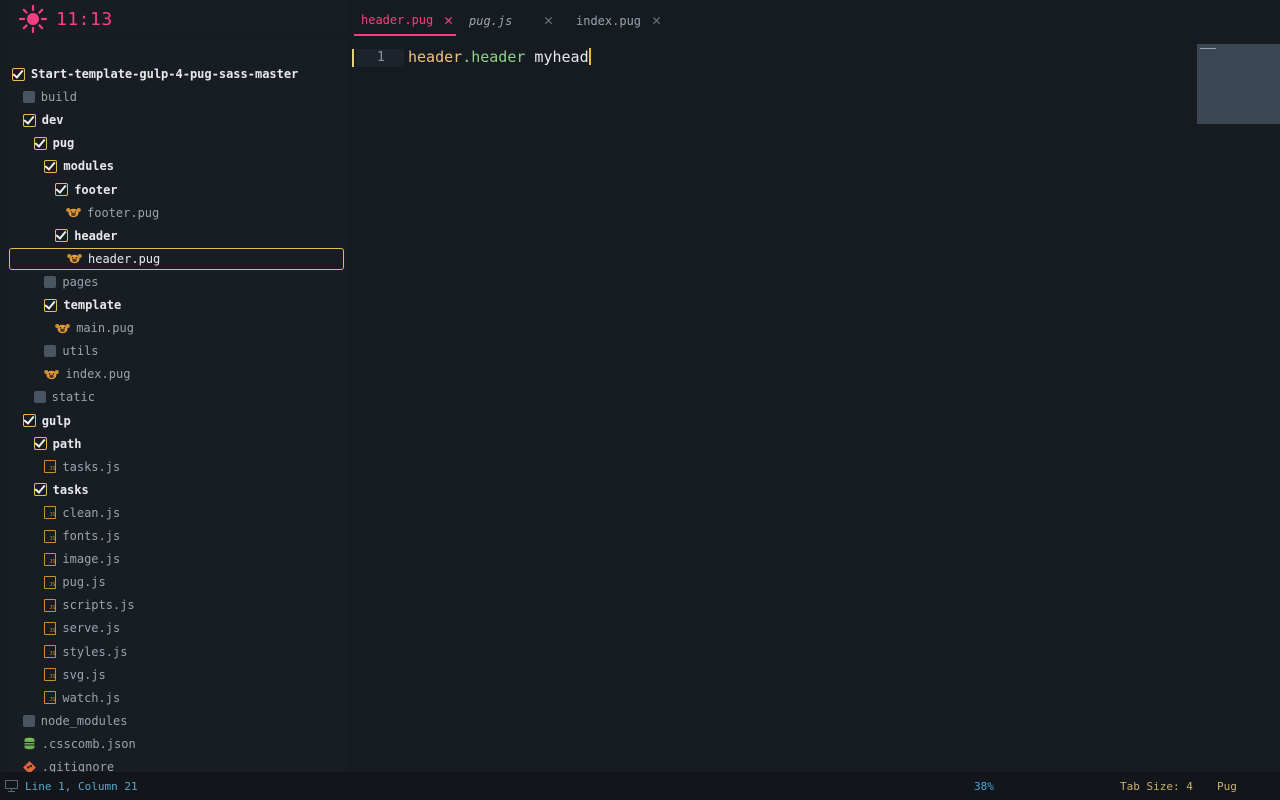 The image size is (1280, 800). I want to click on code-line: header.header myhead, so click(499, 57).